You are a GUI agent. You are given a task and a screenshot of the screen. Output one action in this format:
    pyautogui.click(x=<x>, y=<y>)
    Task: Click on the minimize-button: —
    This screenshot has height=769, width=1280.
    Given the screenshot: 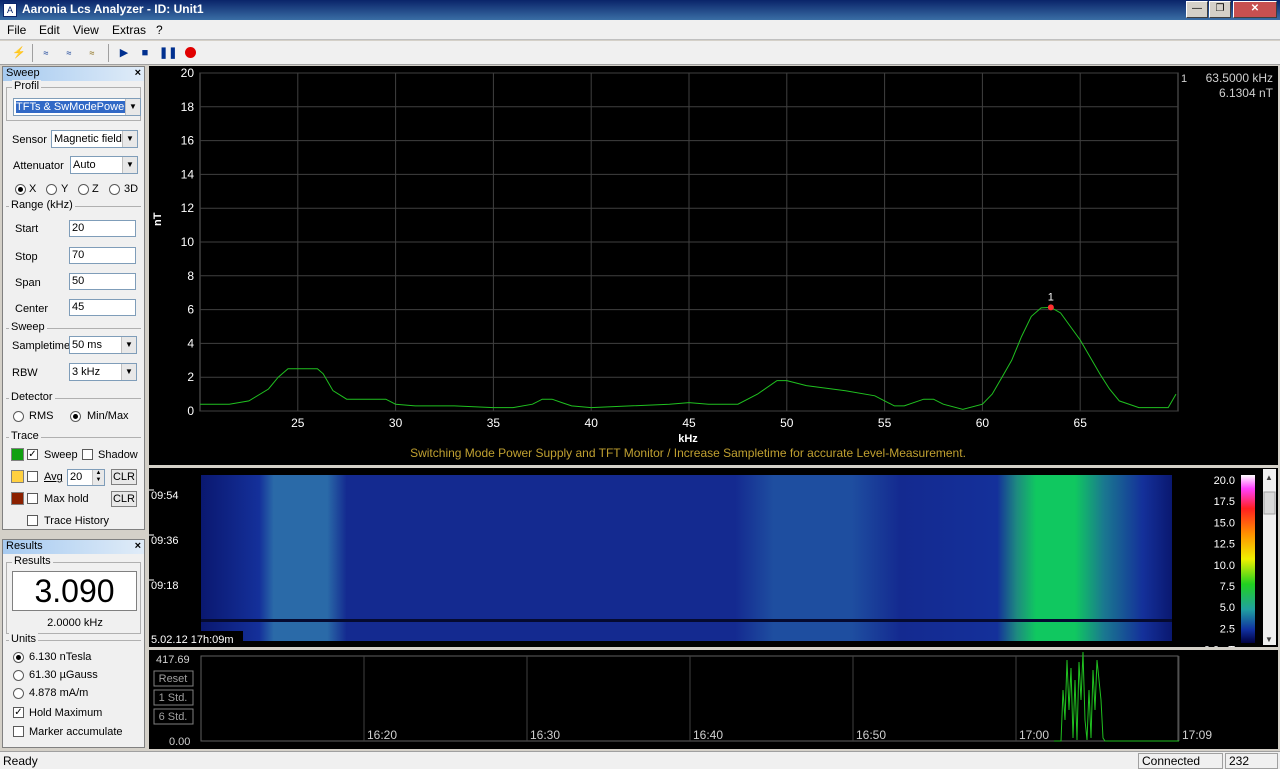 What is the action you would take?
    pyautogui.click(x=1197, y=9)
    